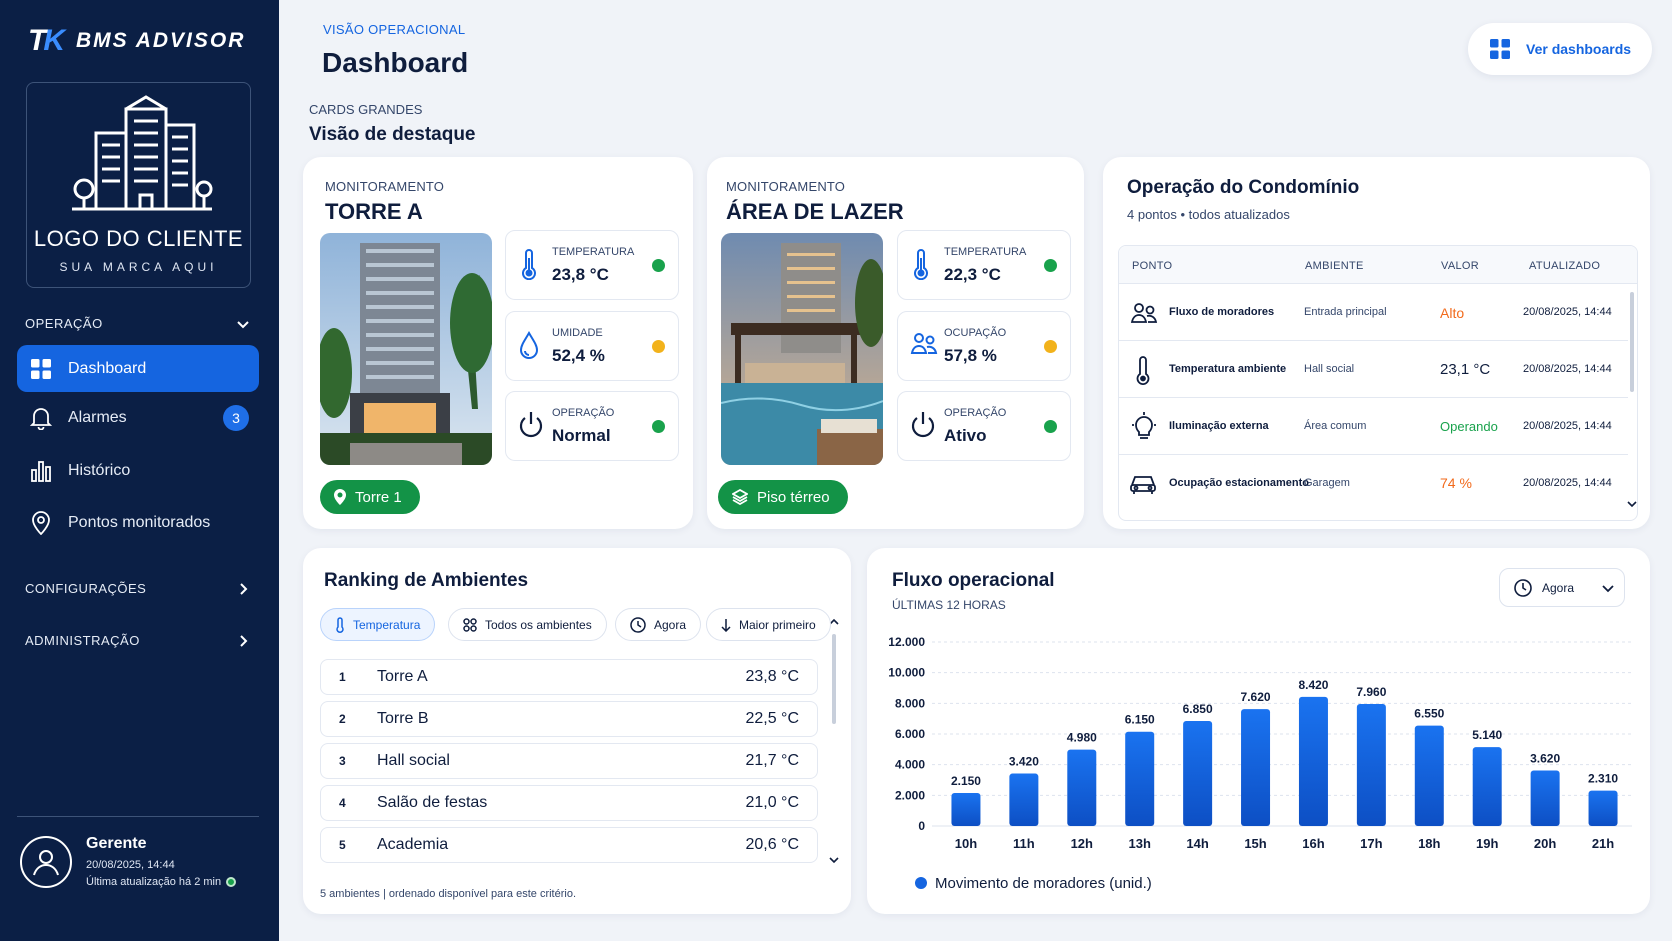 This screenshot has width=1672, height=941. What do you see at coordinates (529, 264) in the screenshot?
I see `thermometer-icon` at bounding box center [529, 264].